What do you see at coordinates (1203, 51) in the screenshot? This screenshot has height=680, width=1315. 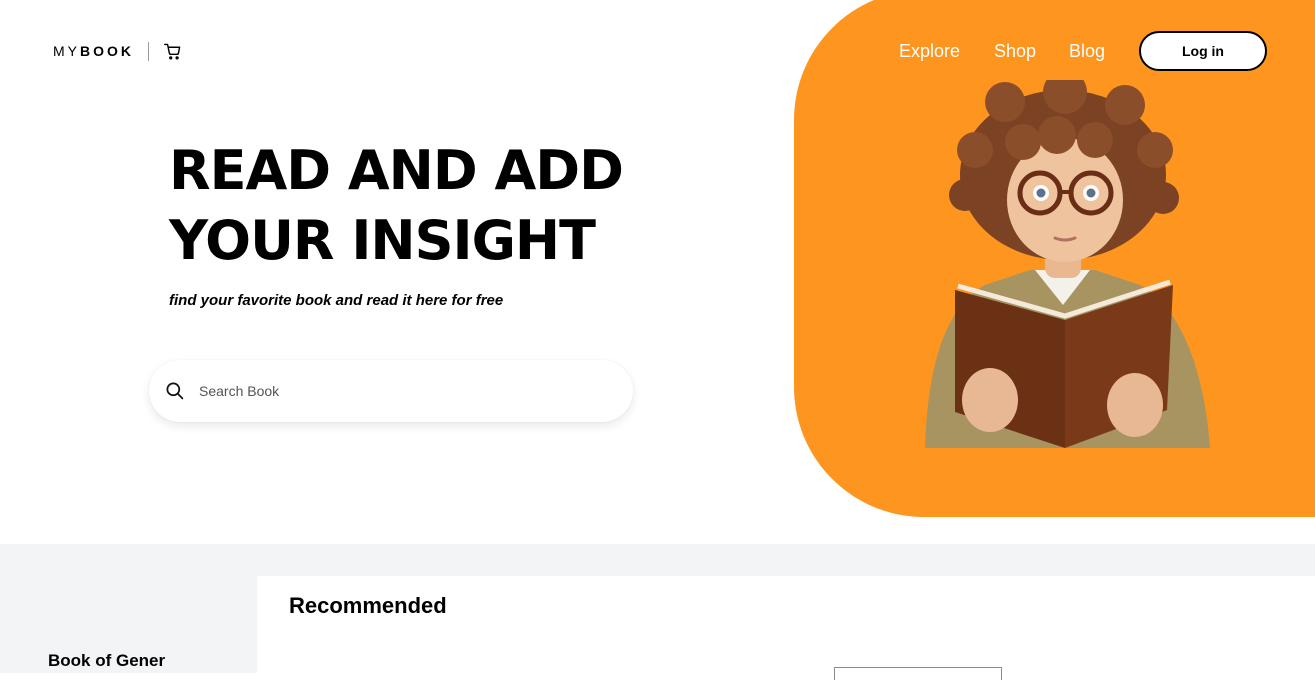 I see `login-button: Log in` at bounding box center [1203, 51].